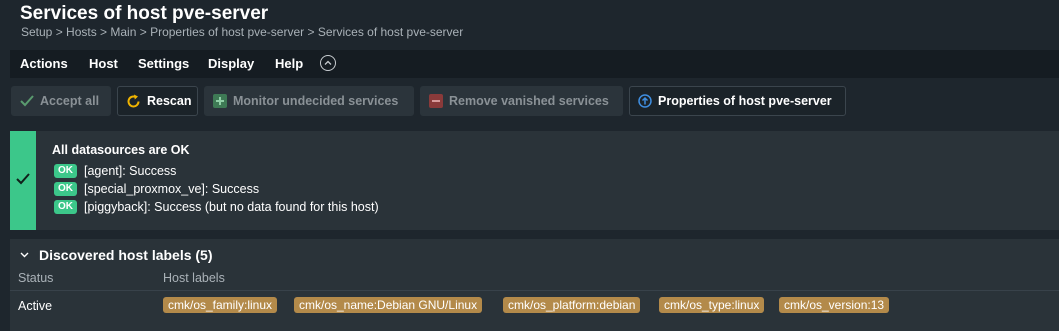  Describe the element at coordinates (172, 189) in the screenshot. I see `status-line-text: [special_proxmox_ve]: Success` at that location.